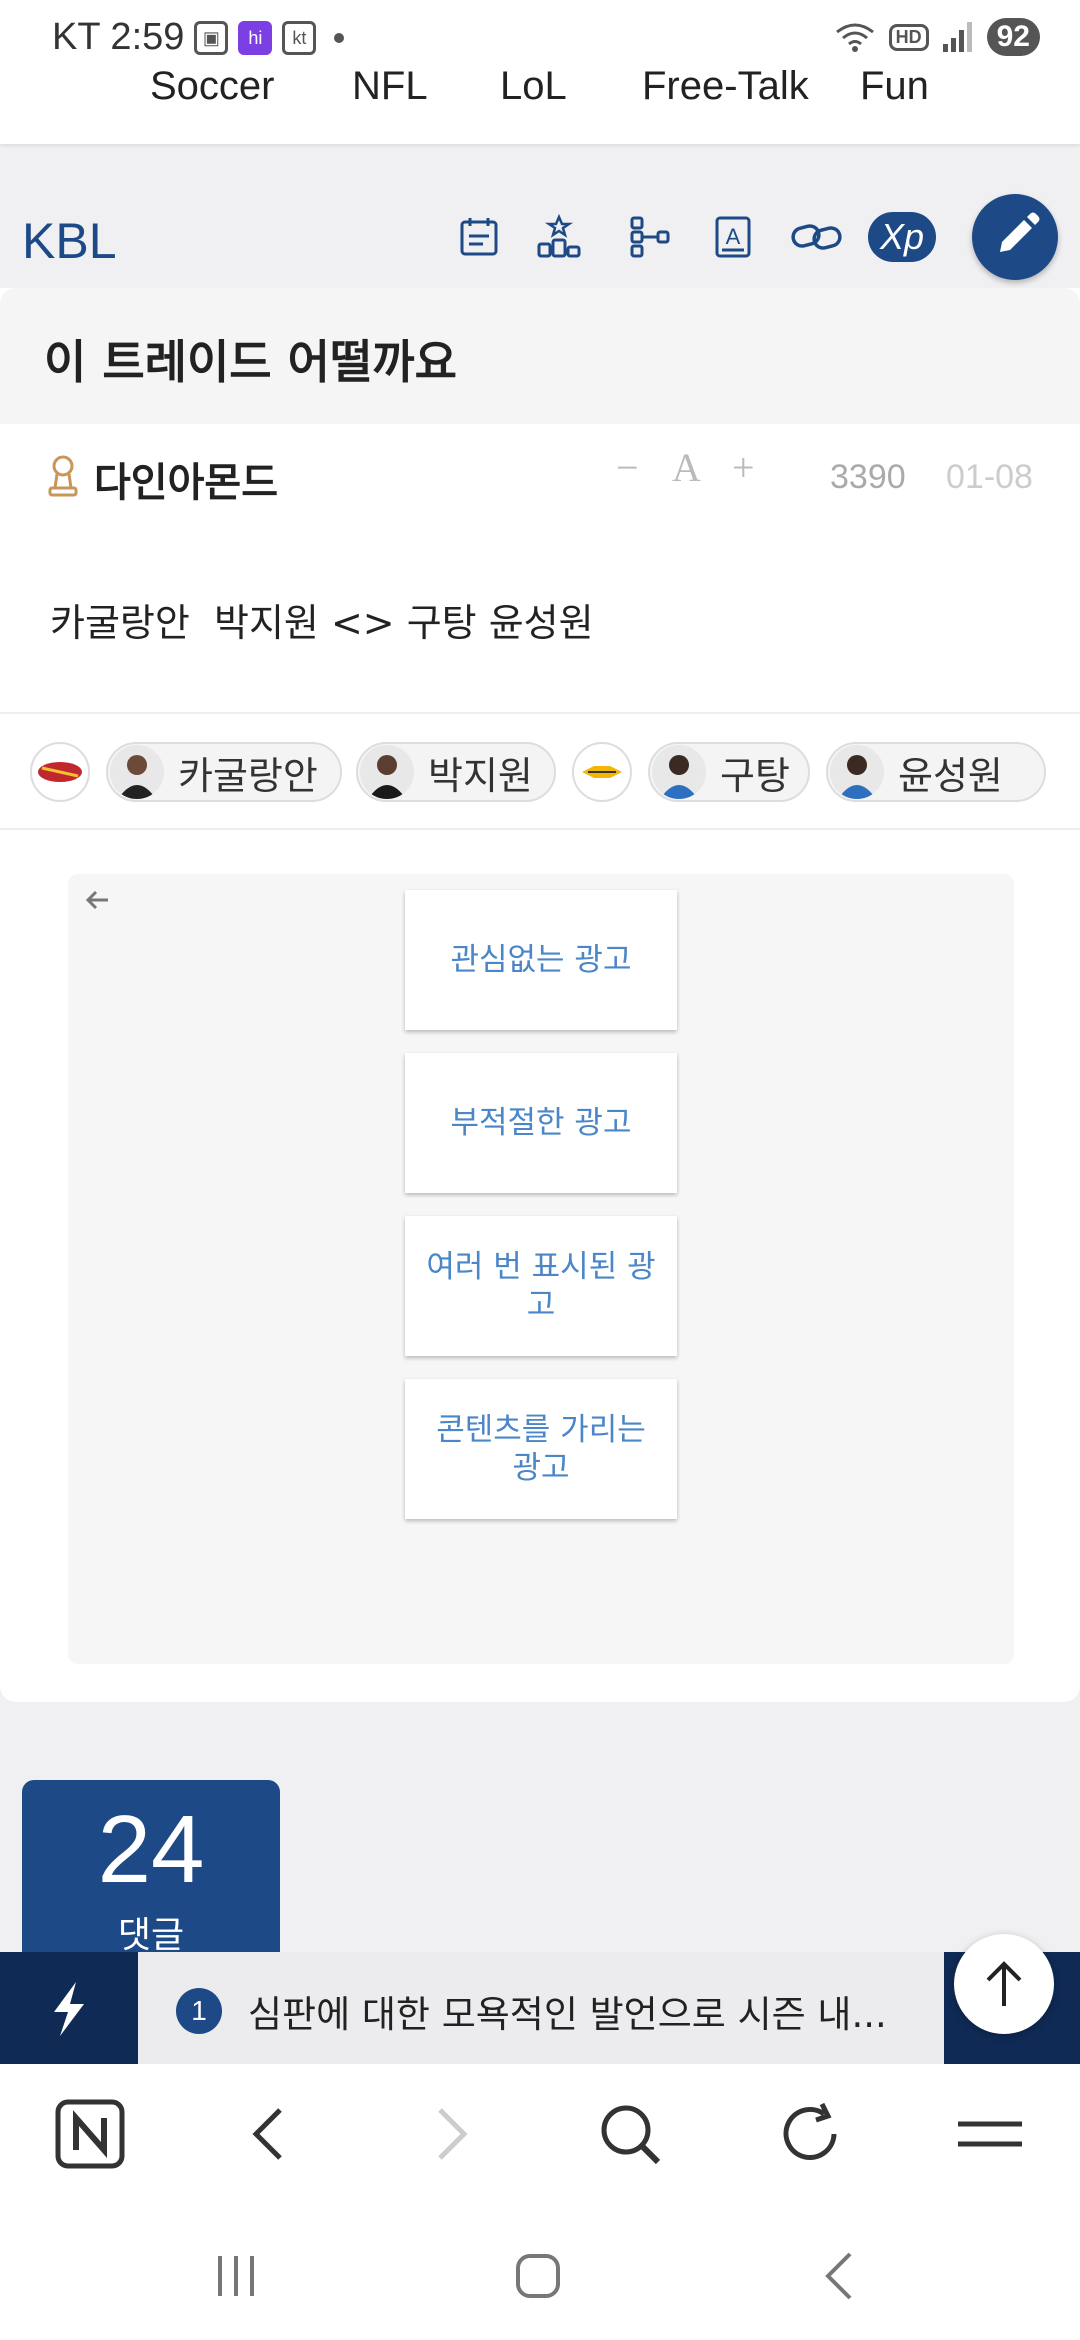 The height and width of the screenshot is (2340, 1080). Describe the element at coordinates (540, 356) in the screenshot. I see `post-title-bar: 이 트레이드 어떨까요` at that location.